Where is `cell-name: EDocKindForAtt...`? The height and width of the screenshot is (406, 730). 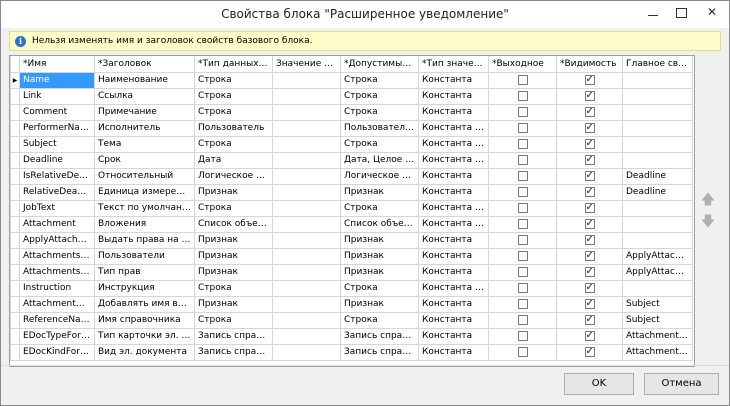 cell-name: EDocKindForAtt... is located at coordinates (57, 352).